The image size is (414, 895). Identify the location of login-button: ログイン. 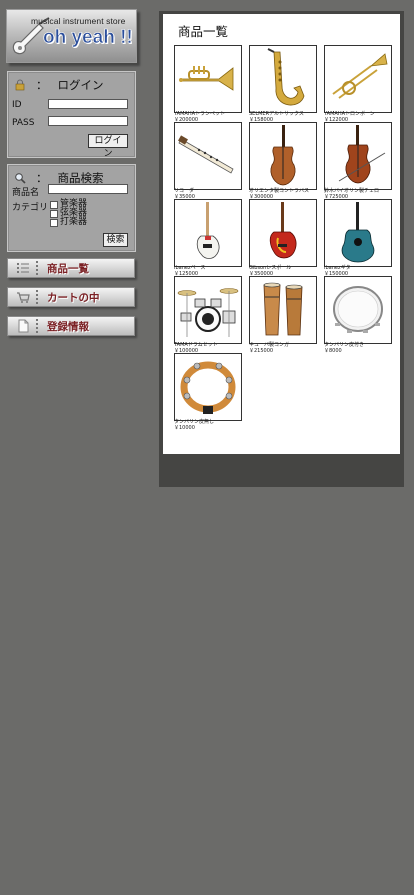
(108, 146).